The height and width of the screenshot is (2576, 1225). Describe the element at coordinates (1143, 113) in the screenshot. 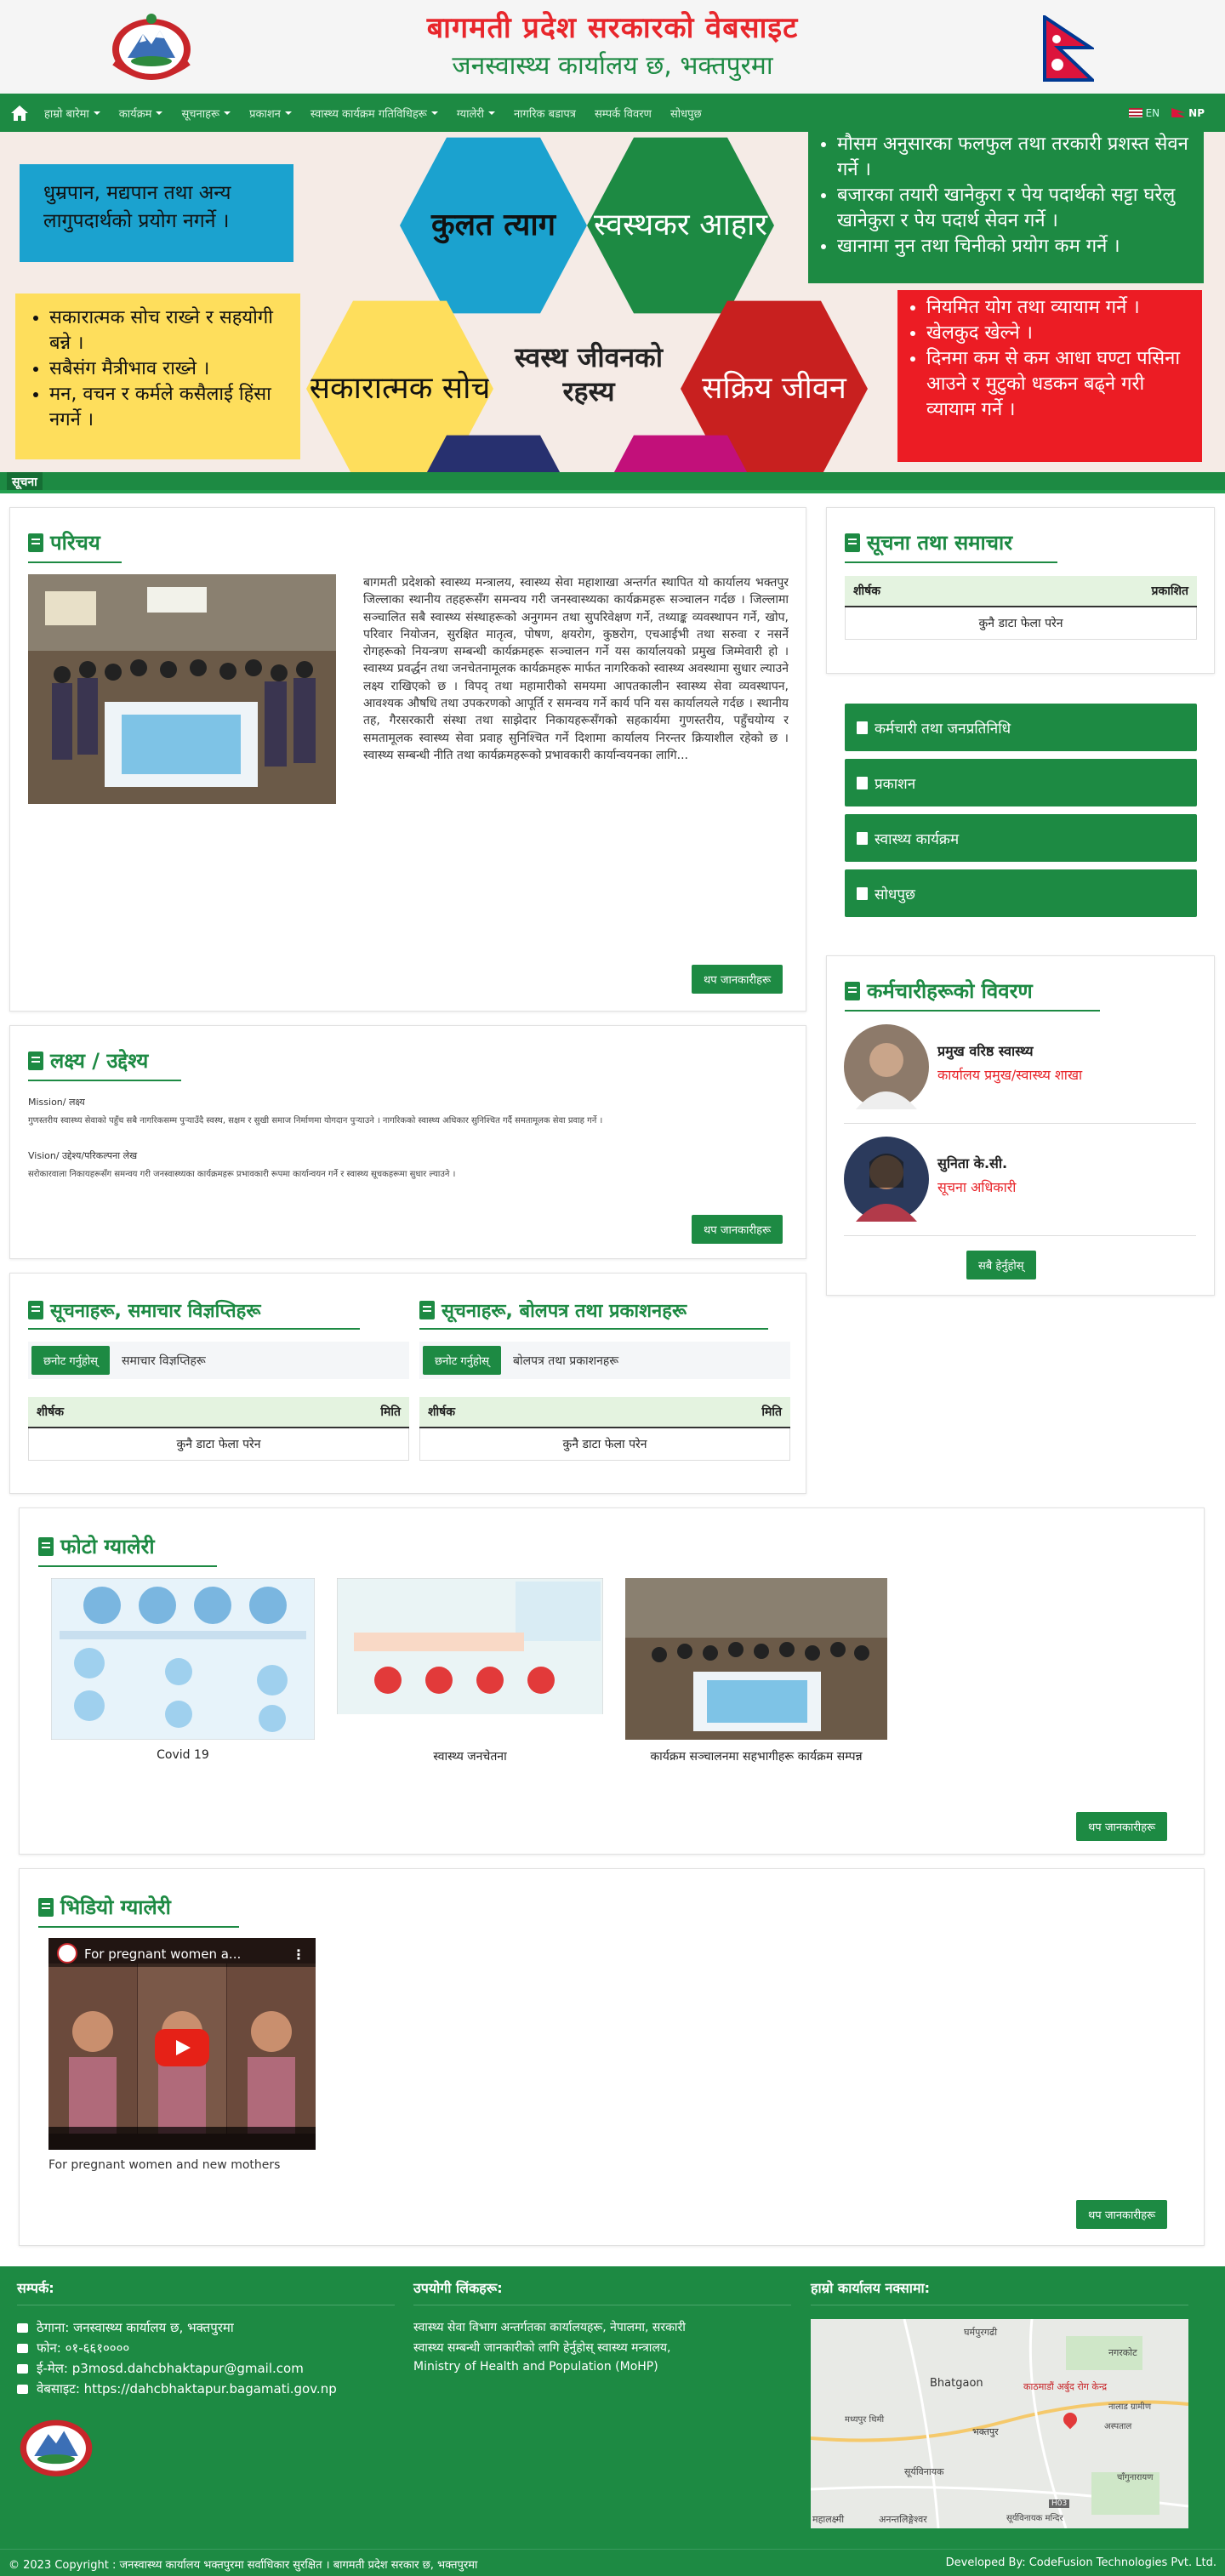

I see `lang-en: EN` at that location.